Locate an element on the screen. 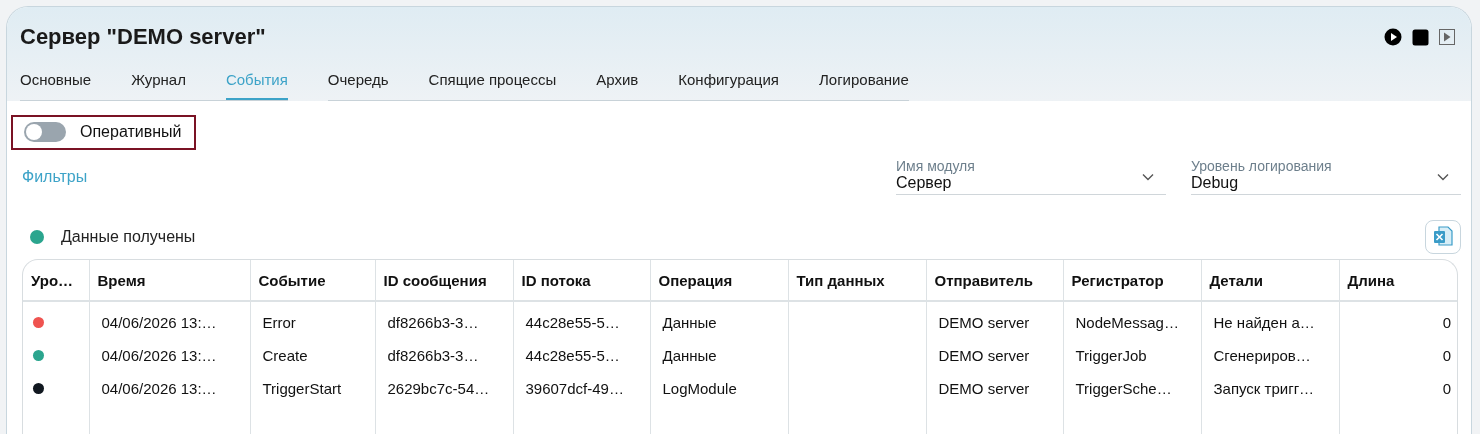  select-field: Имя модуля Сервер is located at coordinates (1031, 176).